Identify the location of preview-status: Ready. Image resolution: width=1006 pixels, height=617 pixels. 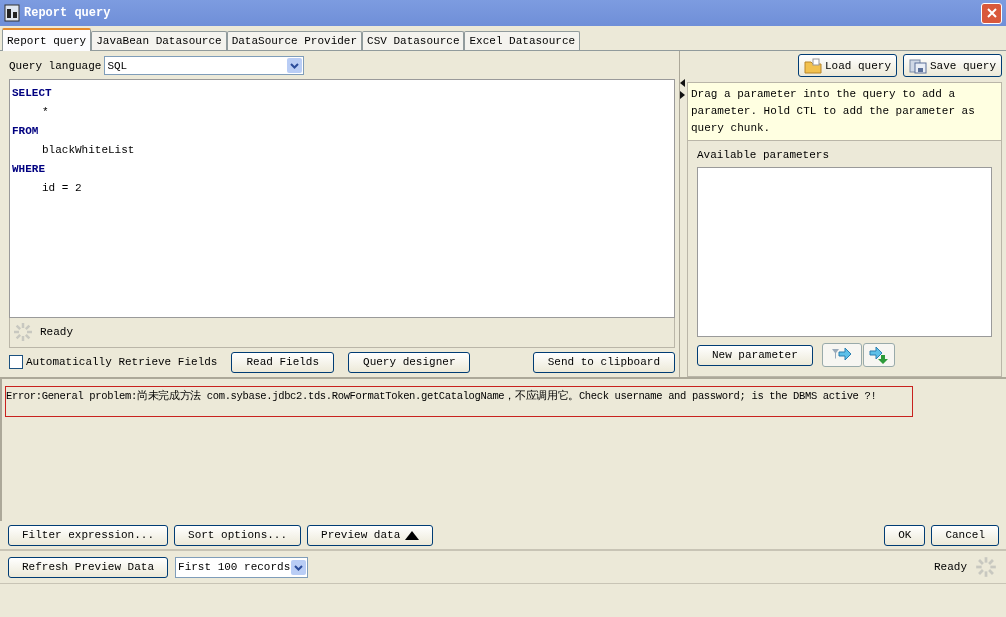
(950, 567).